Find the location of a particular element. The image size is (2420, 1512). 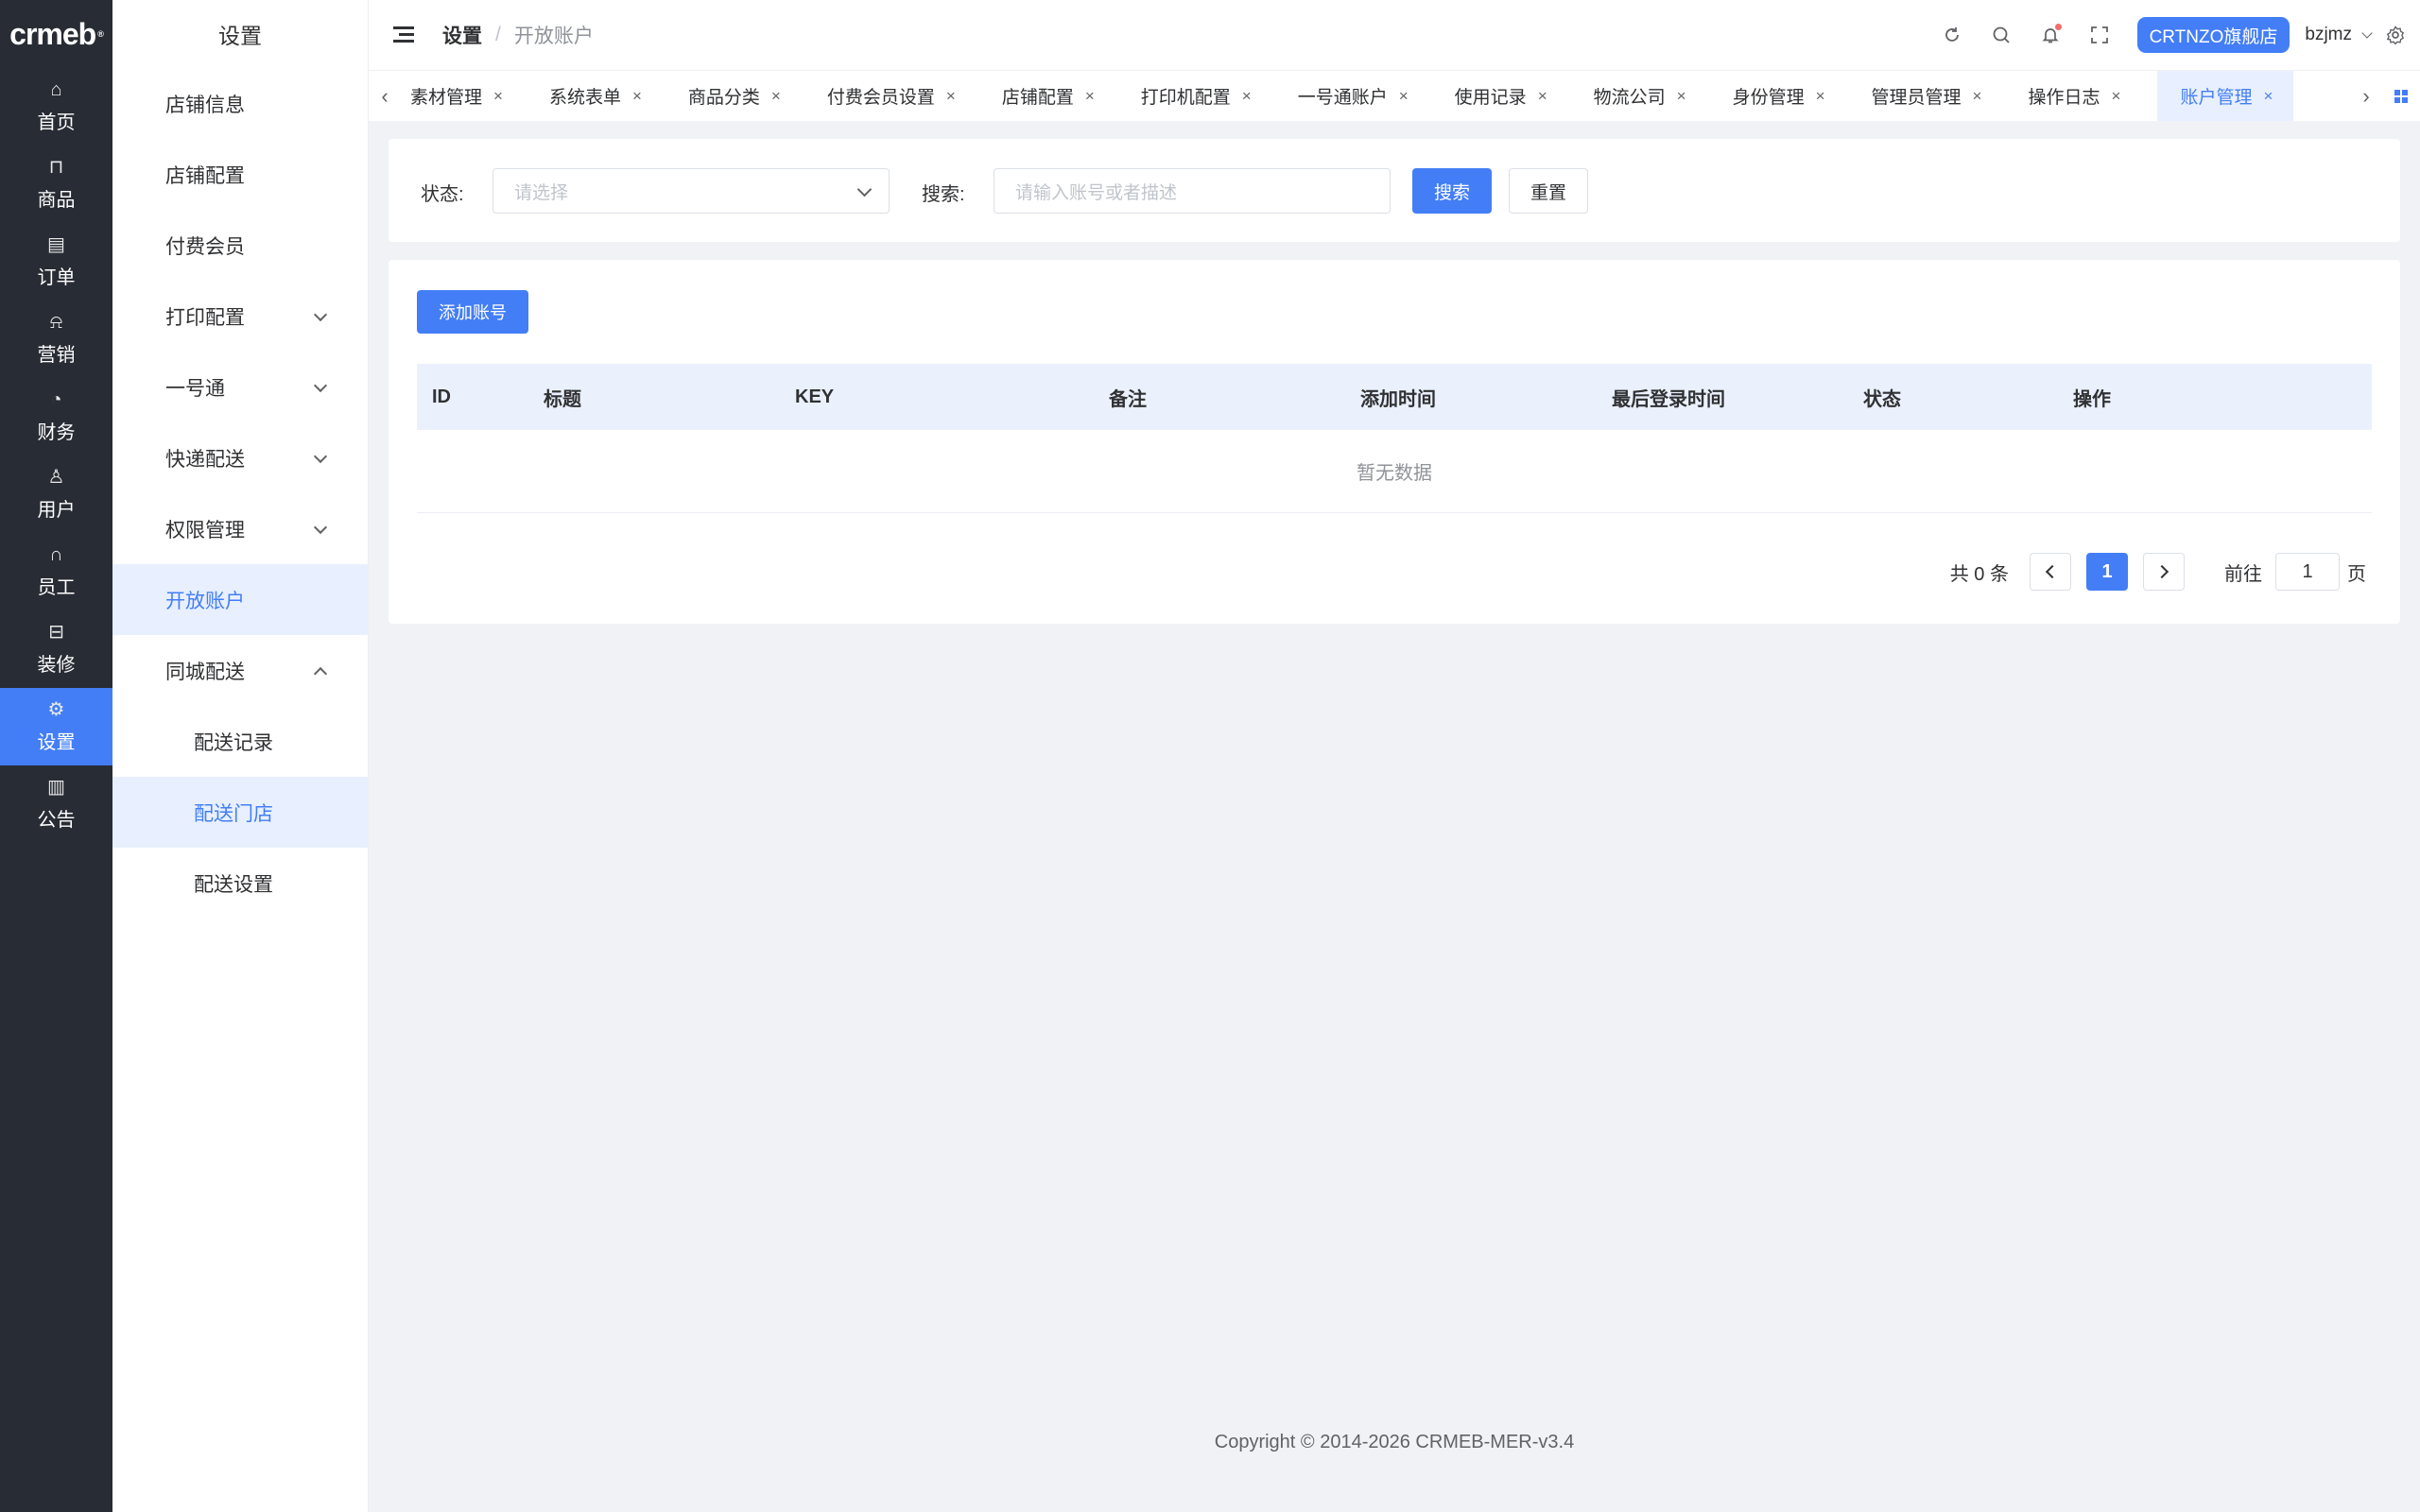

chevron-left-icon is located at coordinates (2052, 571).